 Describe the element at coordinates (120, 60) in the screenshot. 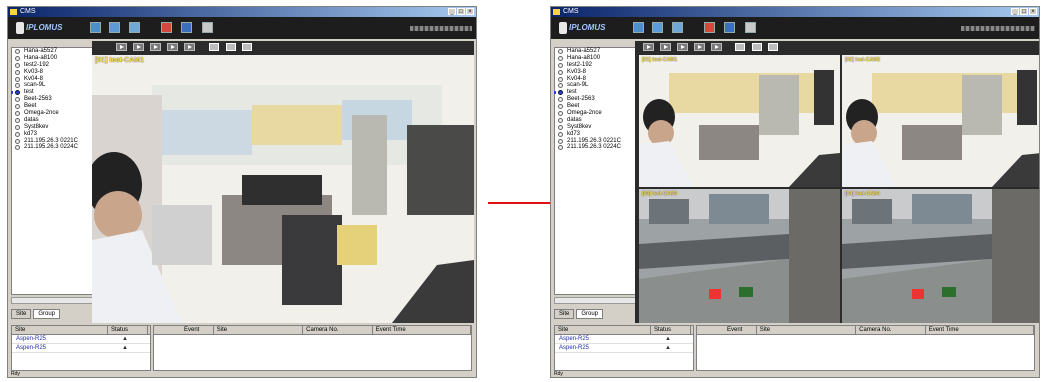

I see `camera-overlay-label: [01] test-CAM1` at that location.